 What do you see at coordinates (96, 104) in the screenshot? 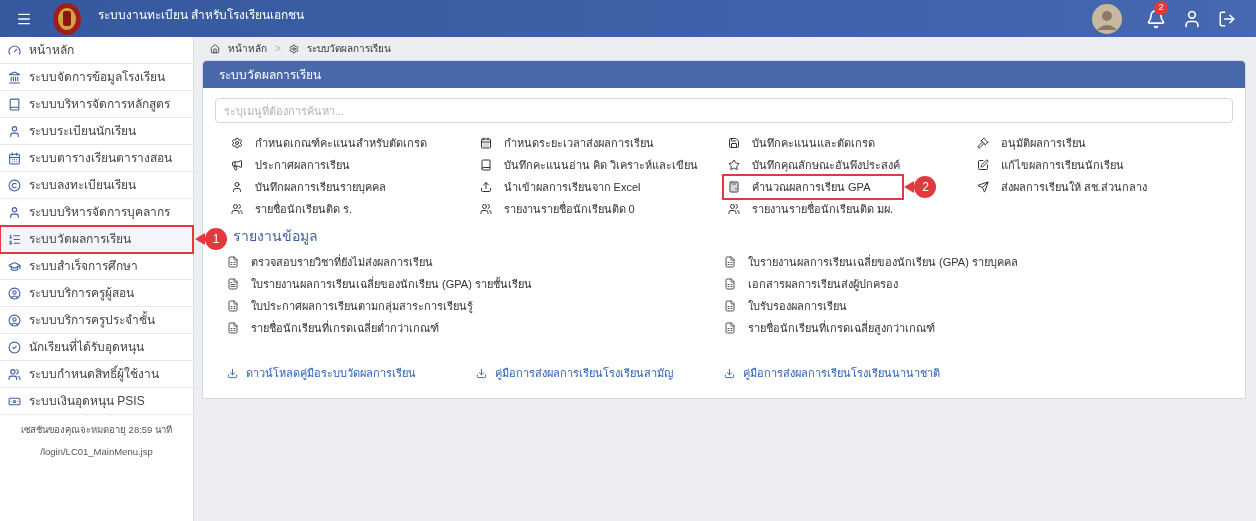
I see `sidebar-item: ระบบบริหารจัดการหลักสูตร` at bounding box center [96, 104].